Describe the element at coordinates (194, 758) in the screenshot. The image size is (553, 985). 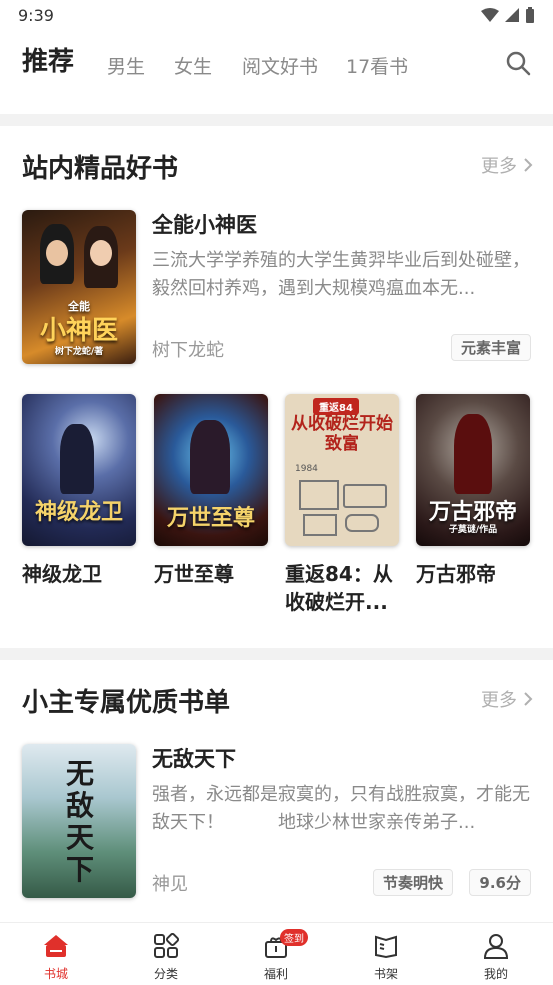
I see `book-title: 无敌天下` at that location.